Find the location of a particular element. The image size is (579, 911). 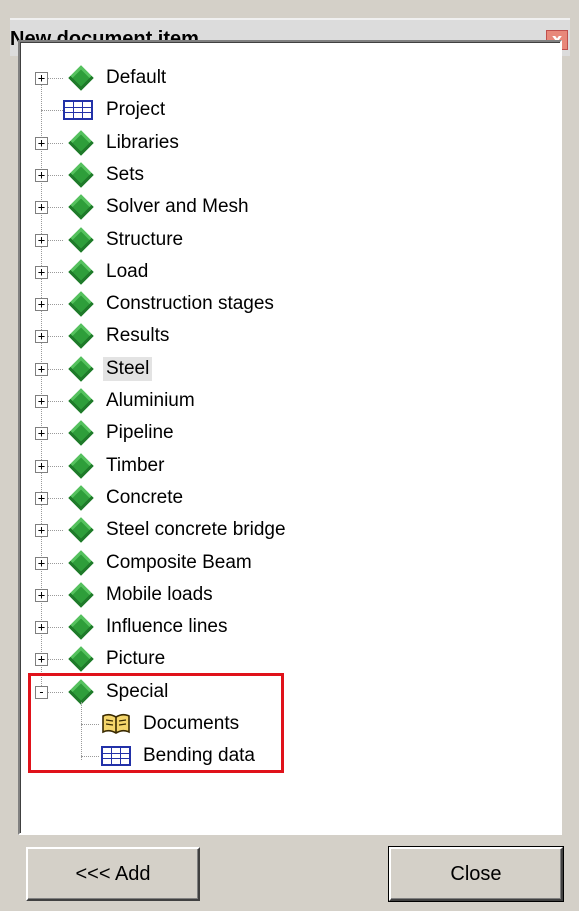

special-section-highlight is located at coordinates (156, 723).